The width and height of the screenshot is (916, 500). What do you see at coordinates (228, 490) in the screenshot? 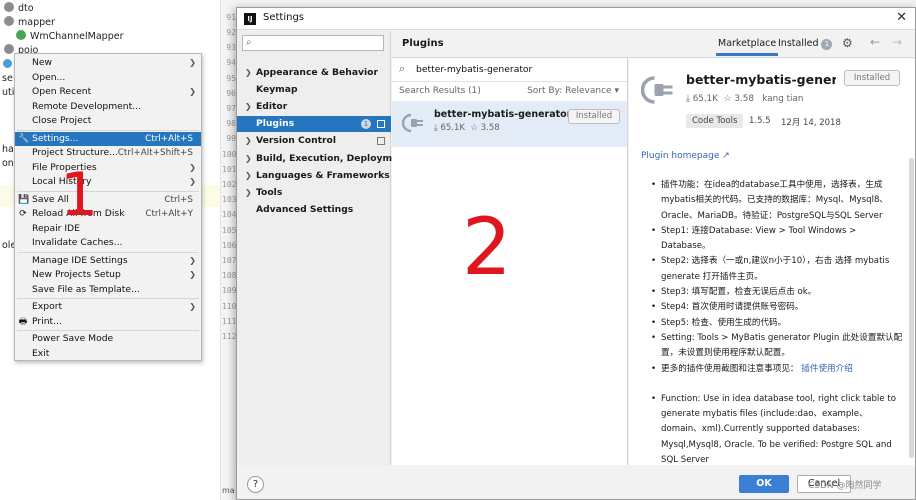
I see `editor-tab-fragment: ma` at bounding box center [228, 490].